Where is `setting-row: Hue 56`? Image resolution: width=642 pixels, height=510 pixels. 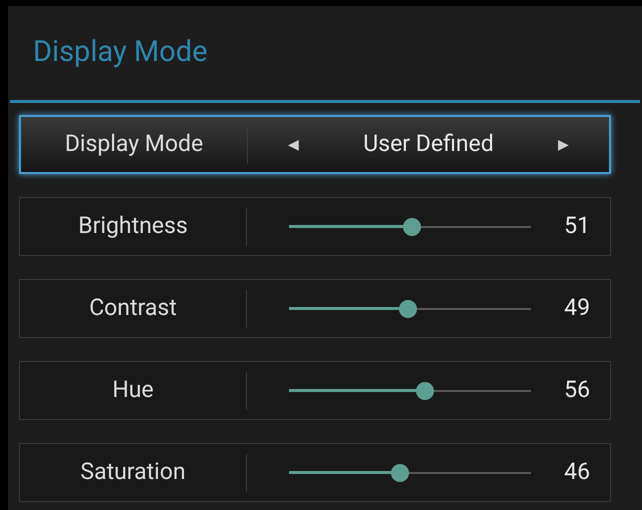
setting-row: Hue 56 is located at coordinates (315, 390).